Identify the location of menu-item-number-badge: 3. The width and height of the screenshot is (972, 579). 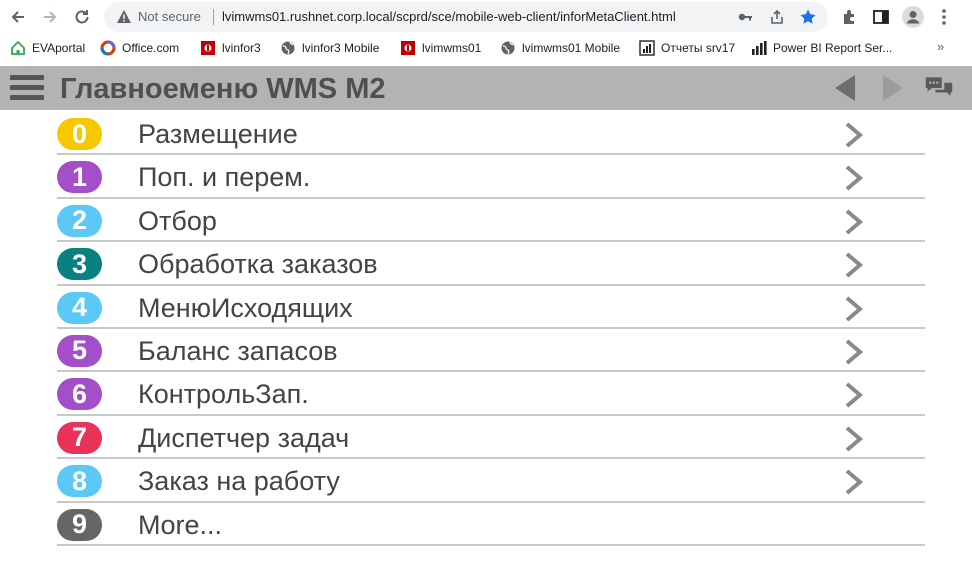
(79, 264).